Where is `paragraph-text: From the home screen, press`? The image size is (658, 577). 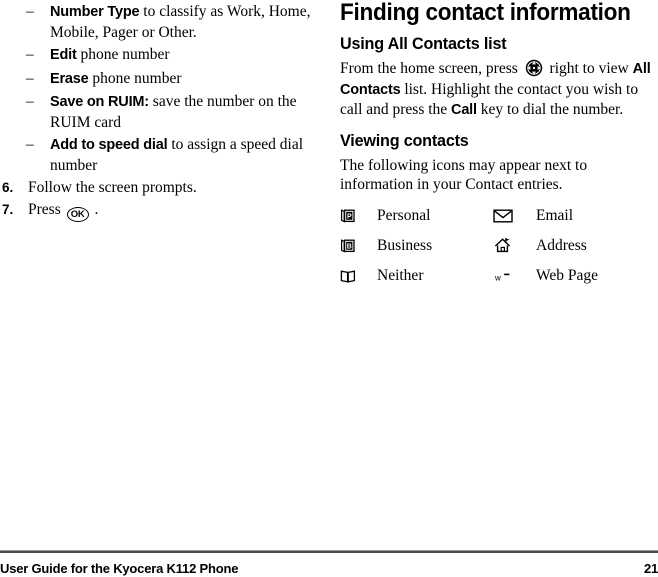
paragraph-text: From the home screen, press is located at coordinates (431, 68).